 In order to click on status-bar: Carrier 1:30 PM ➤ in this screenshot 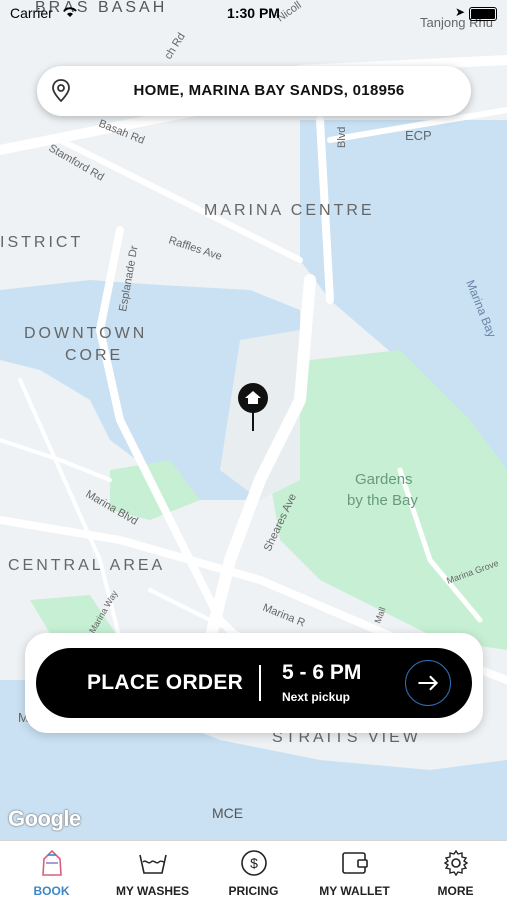, I will do `click(253, 14)`.